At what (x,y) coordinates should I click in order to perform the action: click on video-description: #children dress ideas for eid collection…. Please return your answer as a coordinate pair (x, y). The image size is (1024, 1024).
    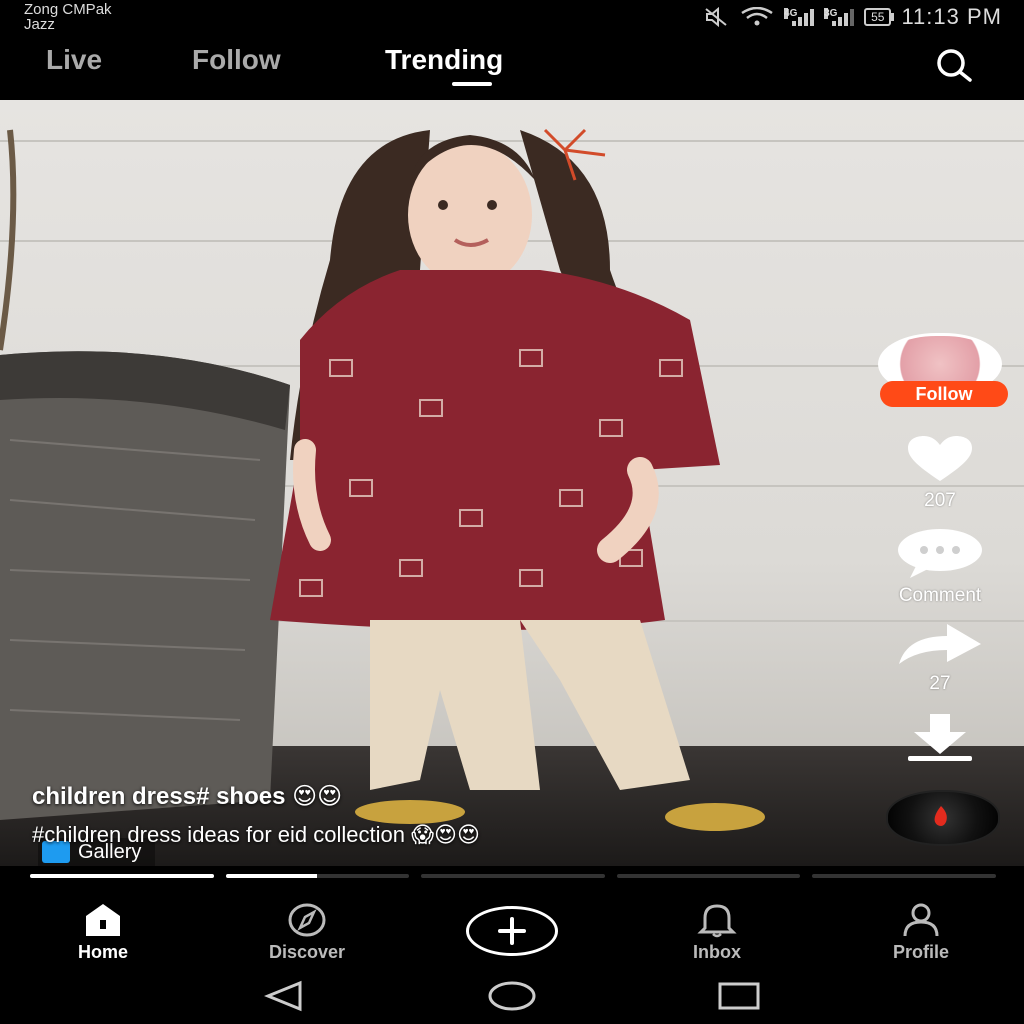
    Looking at the image, I should click on (256, 835).